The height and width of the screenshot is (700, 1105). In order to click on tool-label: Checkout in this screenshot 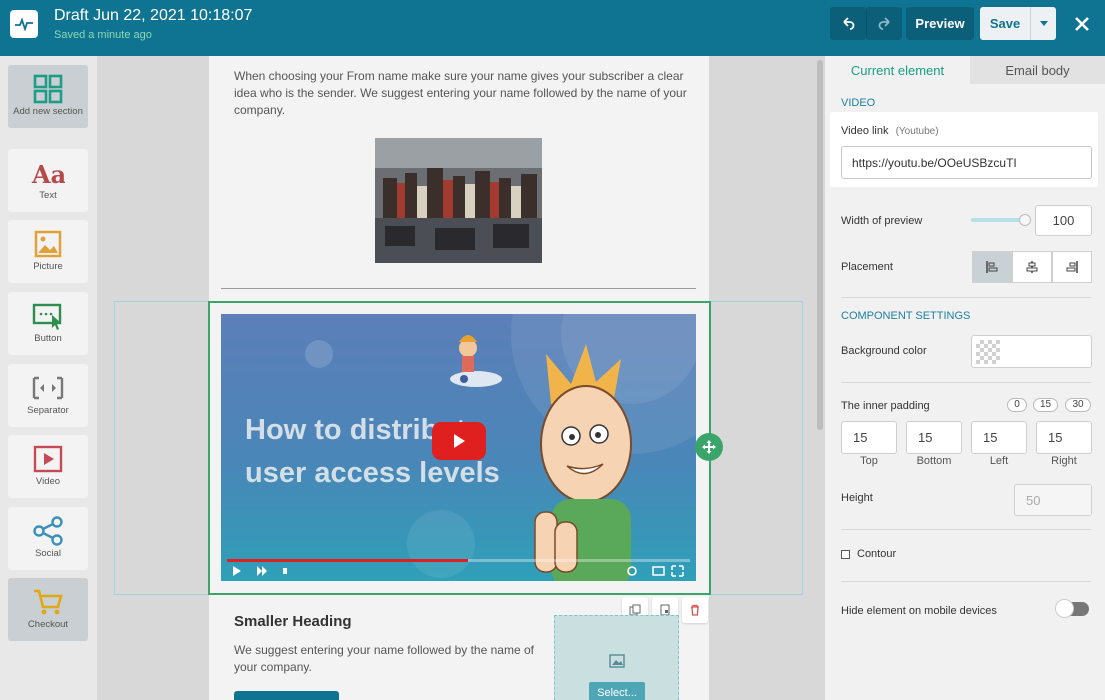, I will do `click(48, 624)`.